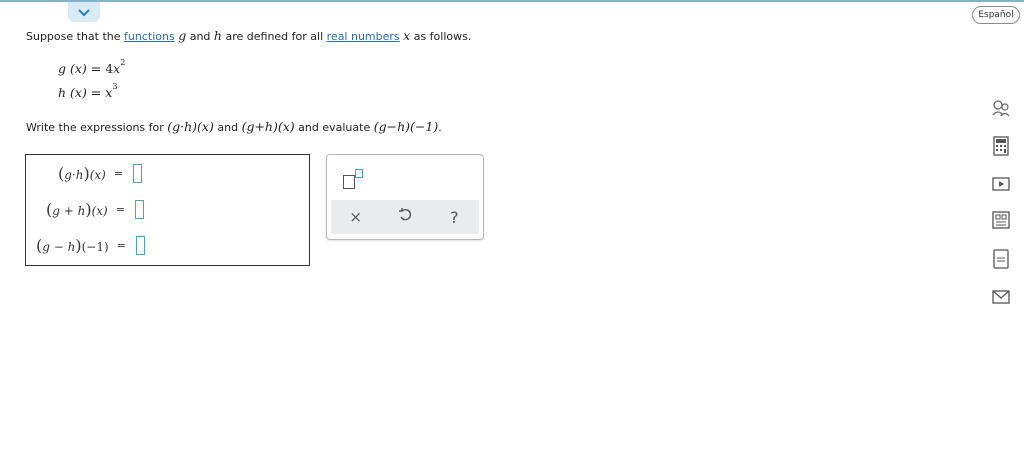  I want to click on answer-expression: (g − h)(−1), so click(72, 245).